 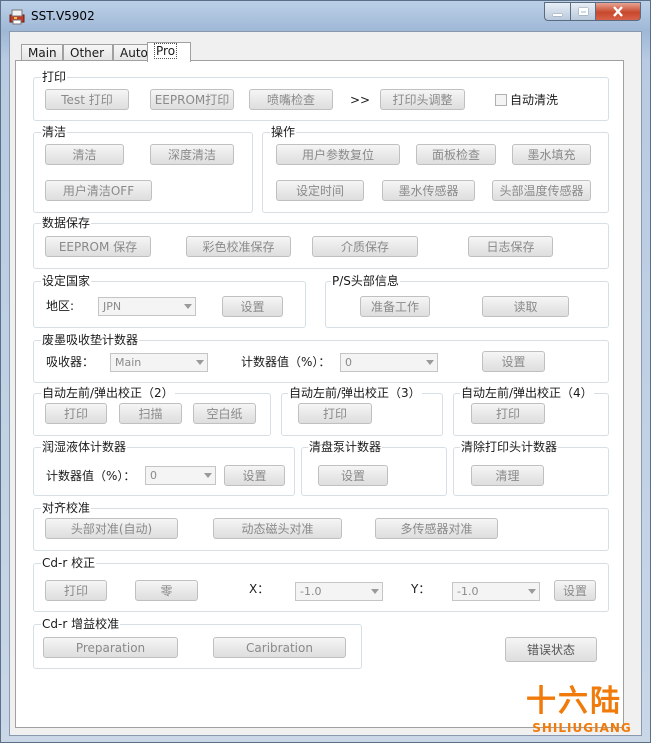 What do you see at coordinates (76, 590) in the screenshot?
I see `cdr-print-button: 打印` at bounding box center [76, 590].